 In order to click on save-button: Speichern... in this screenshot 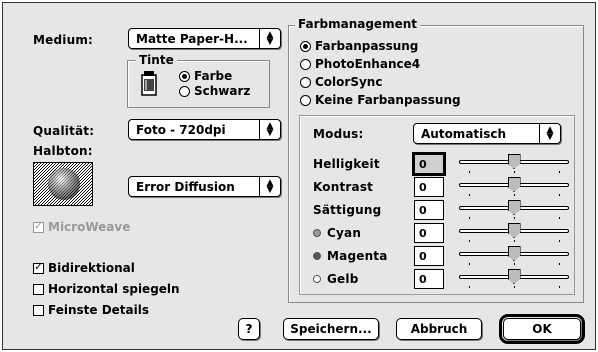, I will do `click(331, 329)`.